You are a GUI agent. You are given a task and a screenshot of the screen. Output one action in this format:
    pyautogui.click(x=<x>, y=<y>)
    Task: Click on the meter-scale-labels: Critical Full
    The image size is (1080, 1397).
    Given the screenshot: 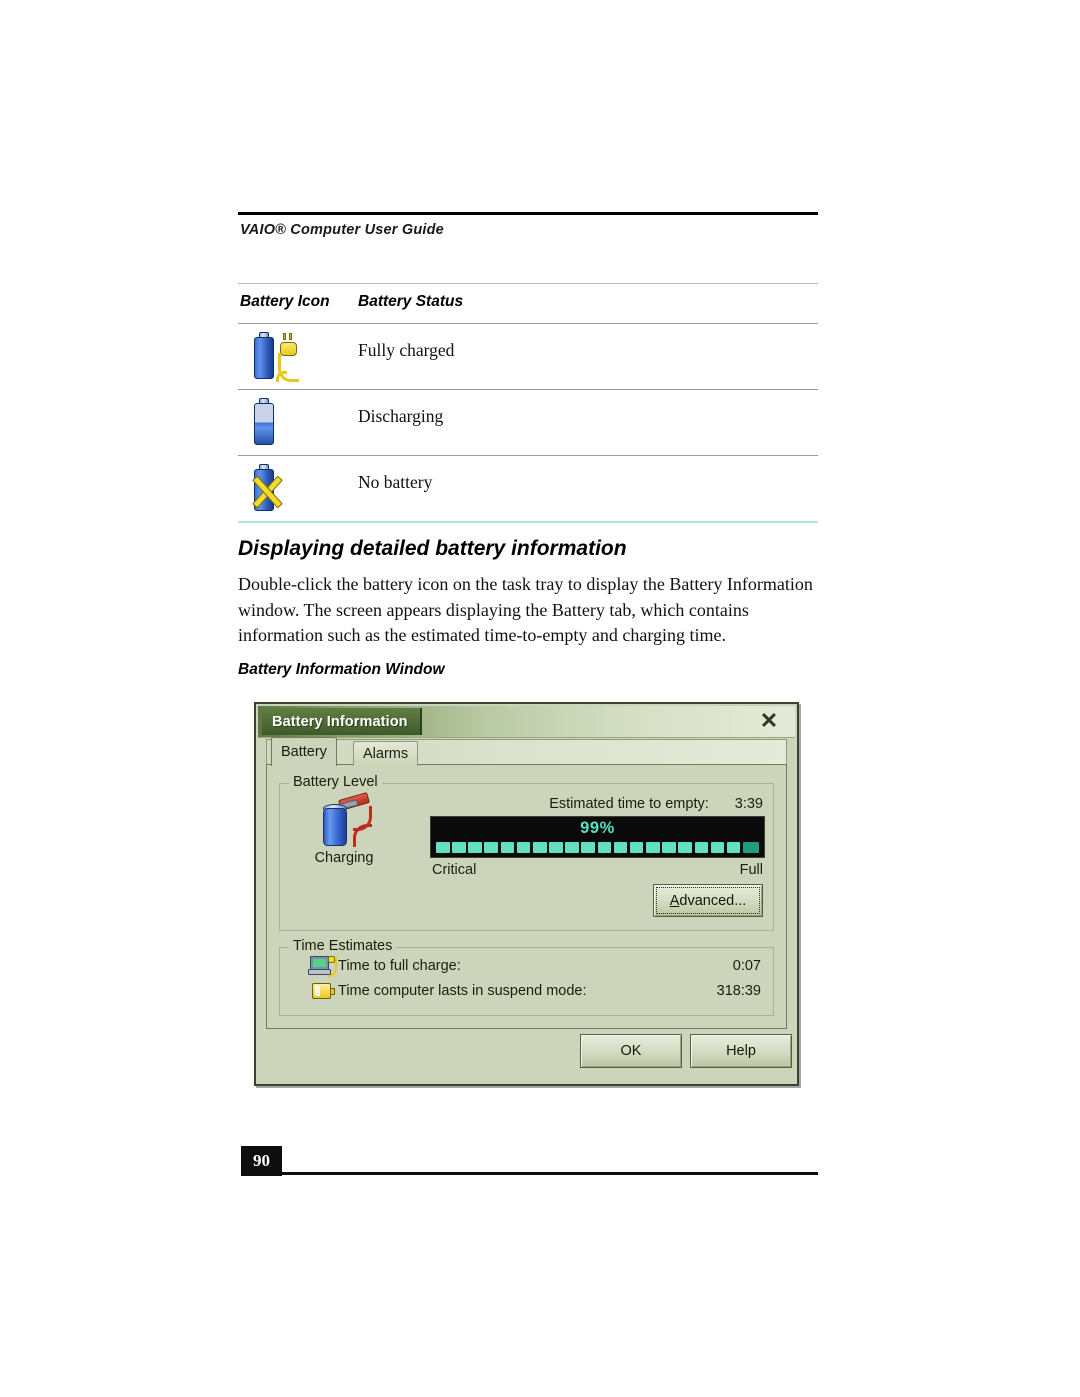 What is the action you would take?
    pyautogui.click(x=597, y=871)
    